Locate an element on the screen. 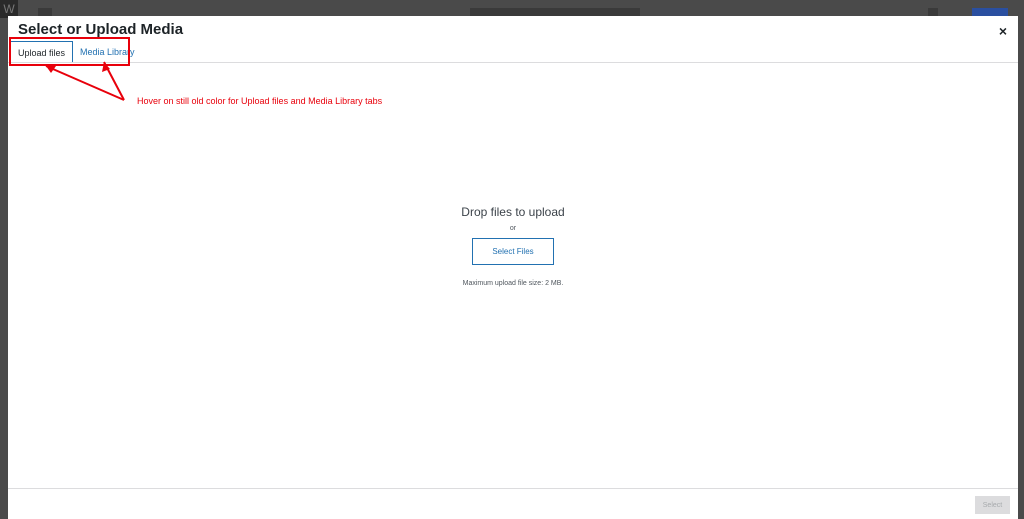  backdrop-title-bar is located at coordinates (555, 12).